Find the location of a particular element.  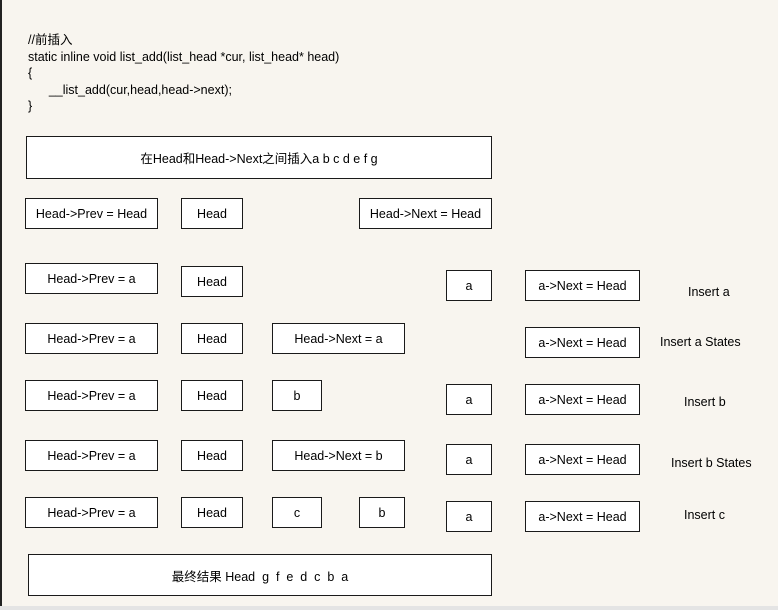

code-open-brace: { is located at coordinates (30, 73).